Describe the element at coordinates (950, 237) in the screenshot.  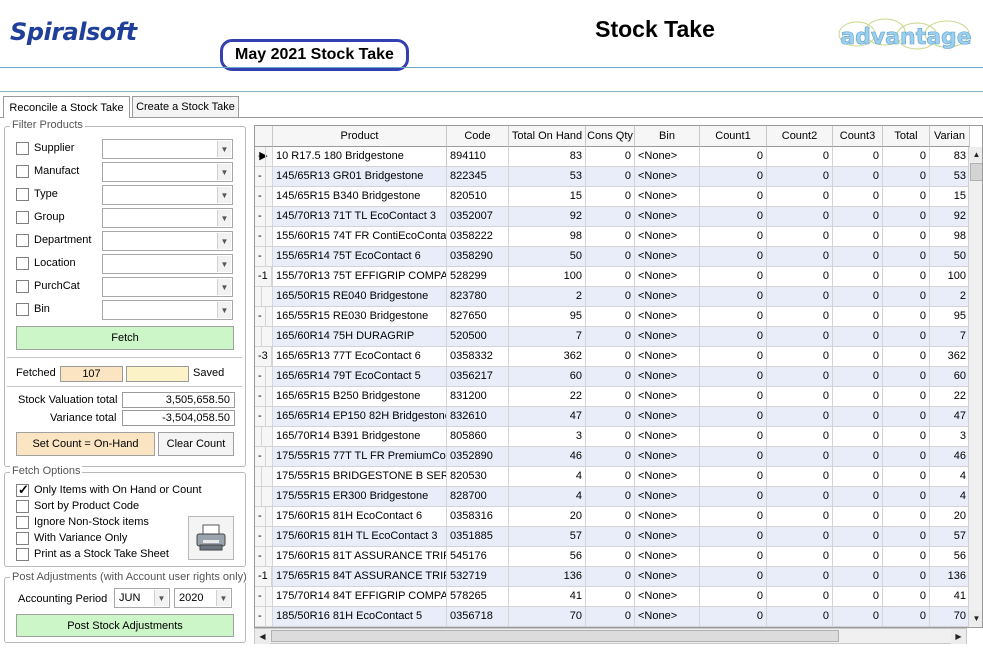
I see `grid-cell: 98` at that location.